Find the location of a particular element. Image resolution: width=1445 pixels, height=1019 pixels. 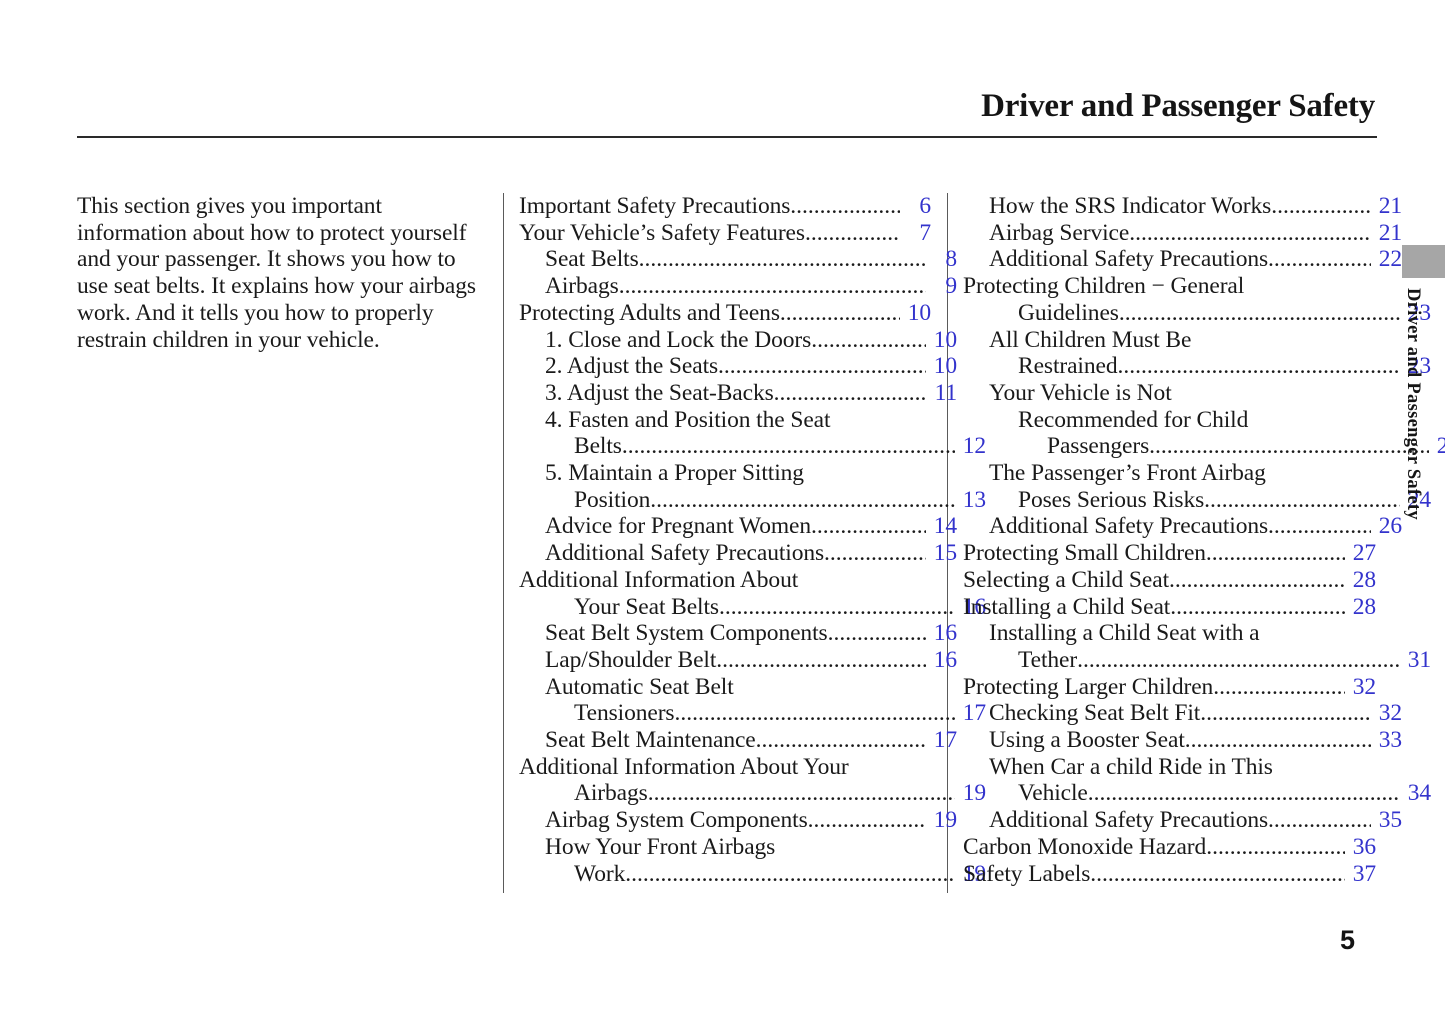

toc-page-number: 7 is located at coordinates (915, 233).